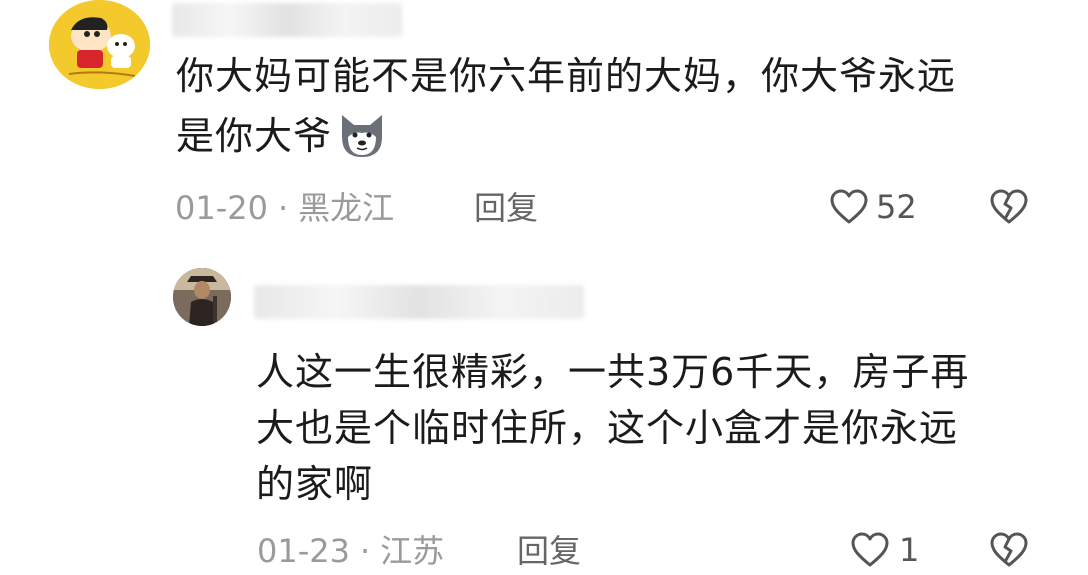 The height and width of the screenshot is (575, 1088). I want to click on comment-text-line: 是你大爷, so click(282, 136).